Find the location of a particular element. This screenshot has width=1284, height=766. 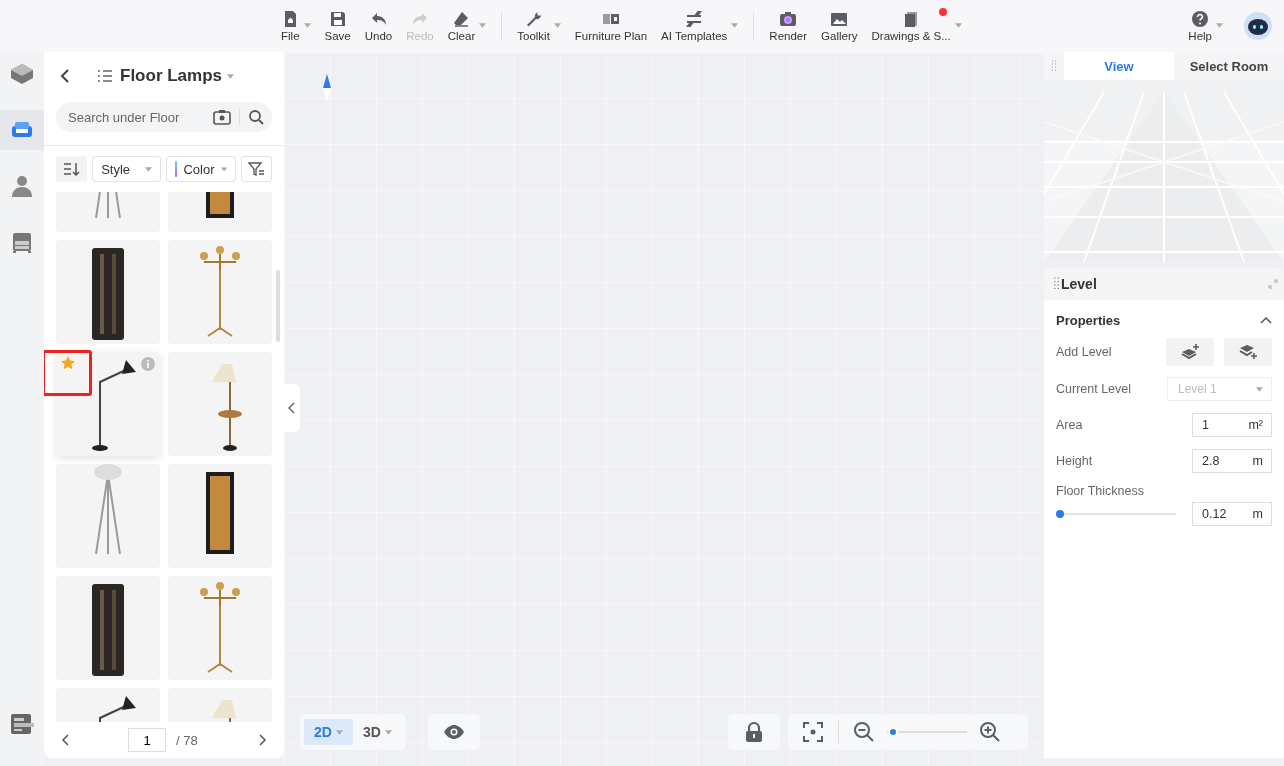

field-label: Current Level is located at coordinates (1094, 389).